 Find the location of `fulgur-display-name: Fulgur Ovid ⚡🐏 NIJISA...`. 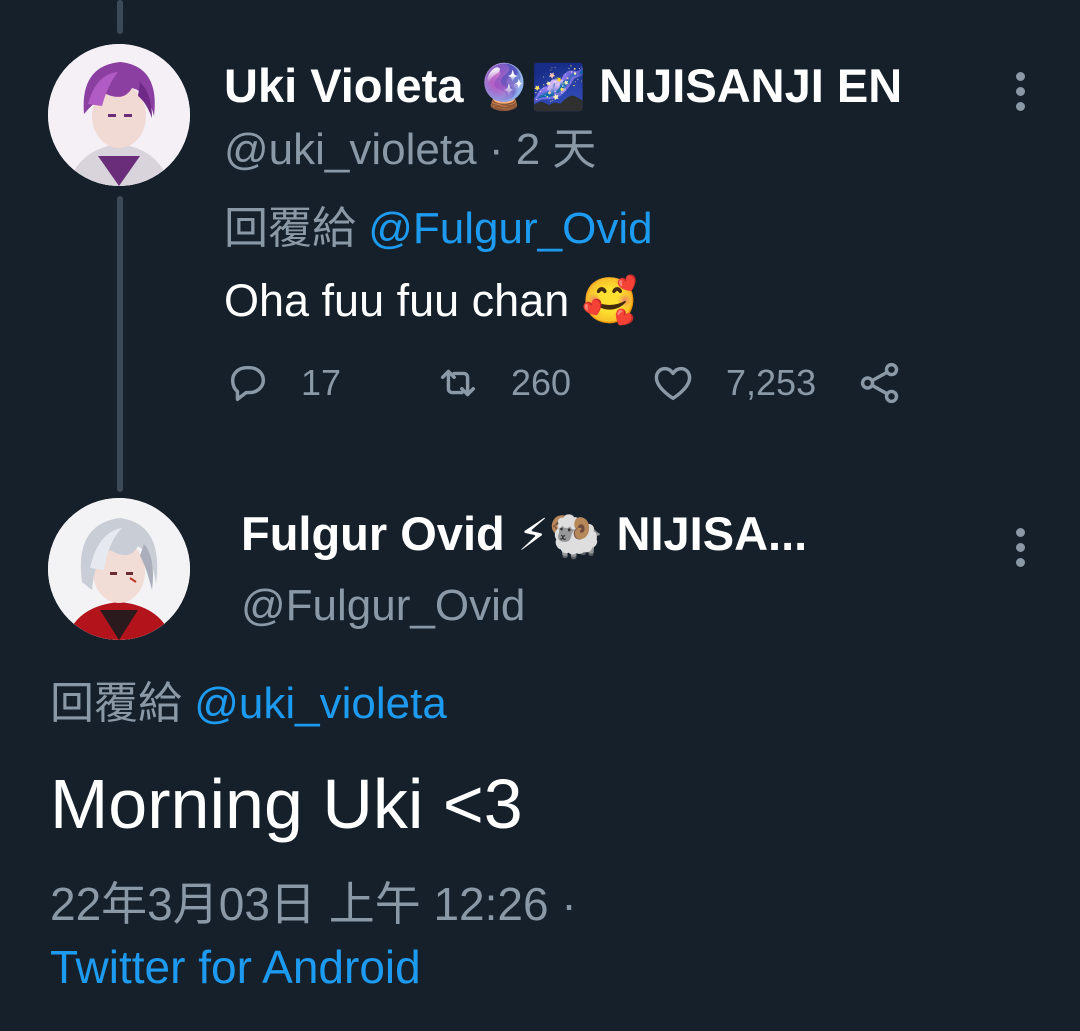

fulgur-display-name: Fulgur Ovid ⚡🐏 NIJISA... is located at coordinates (524, 535).